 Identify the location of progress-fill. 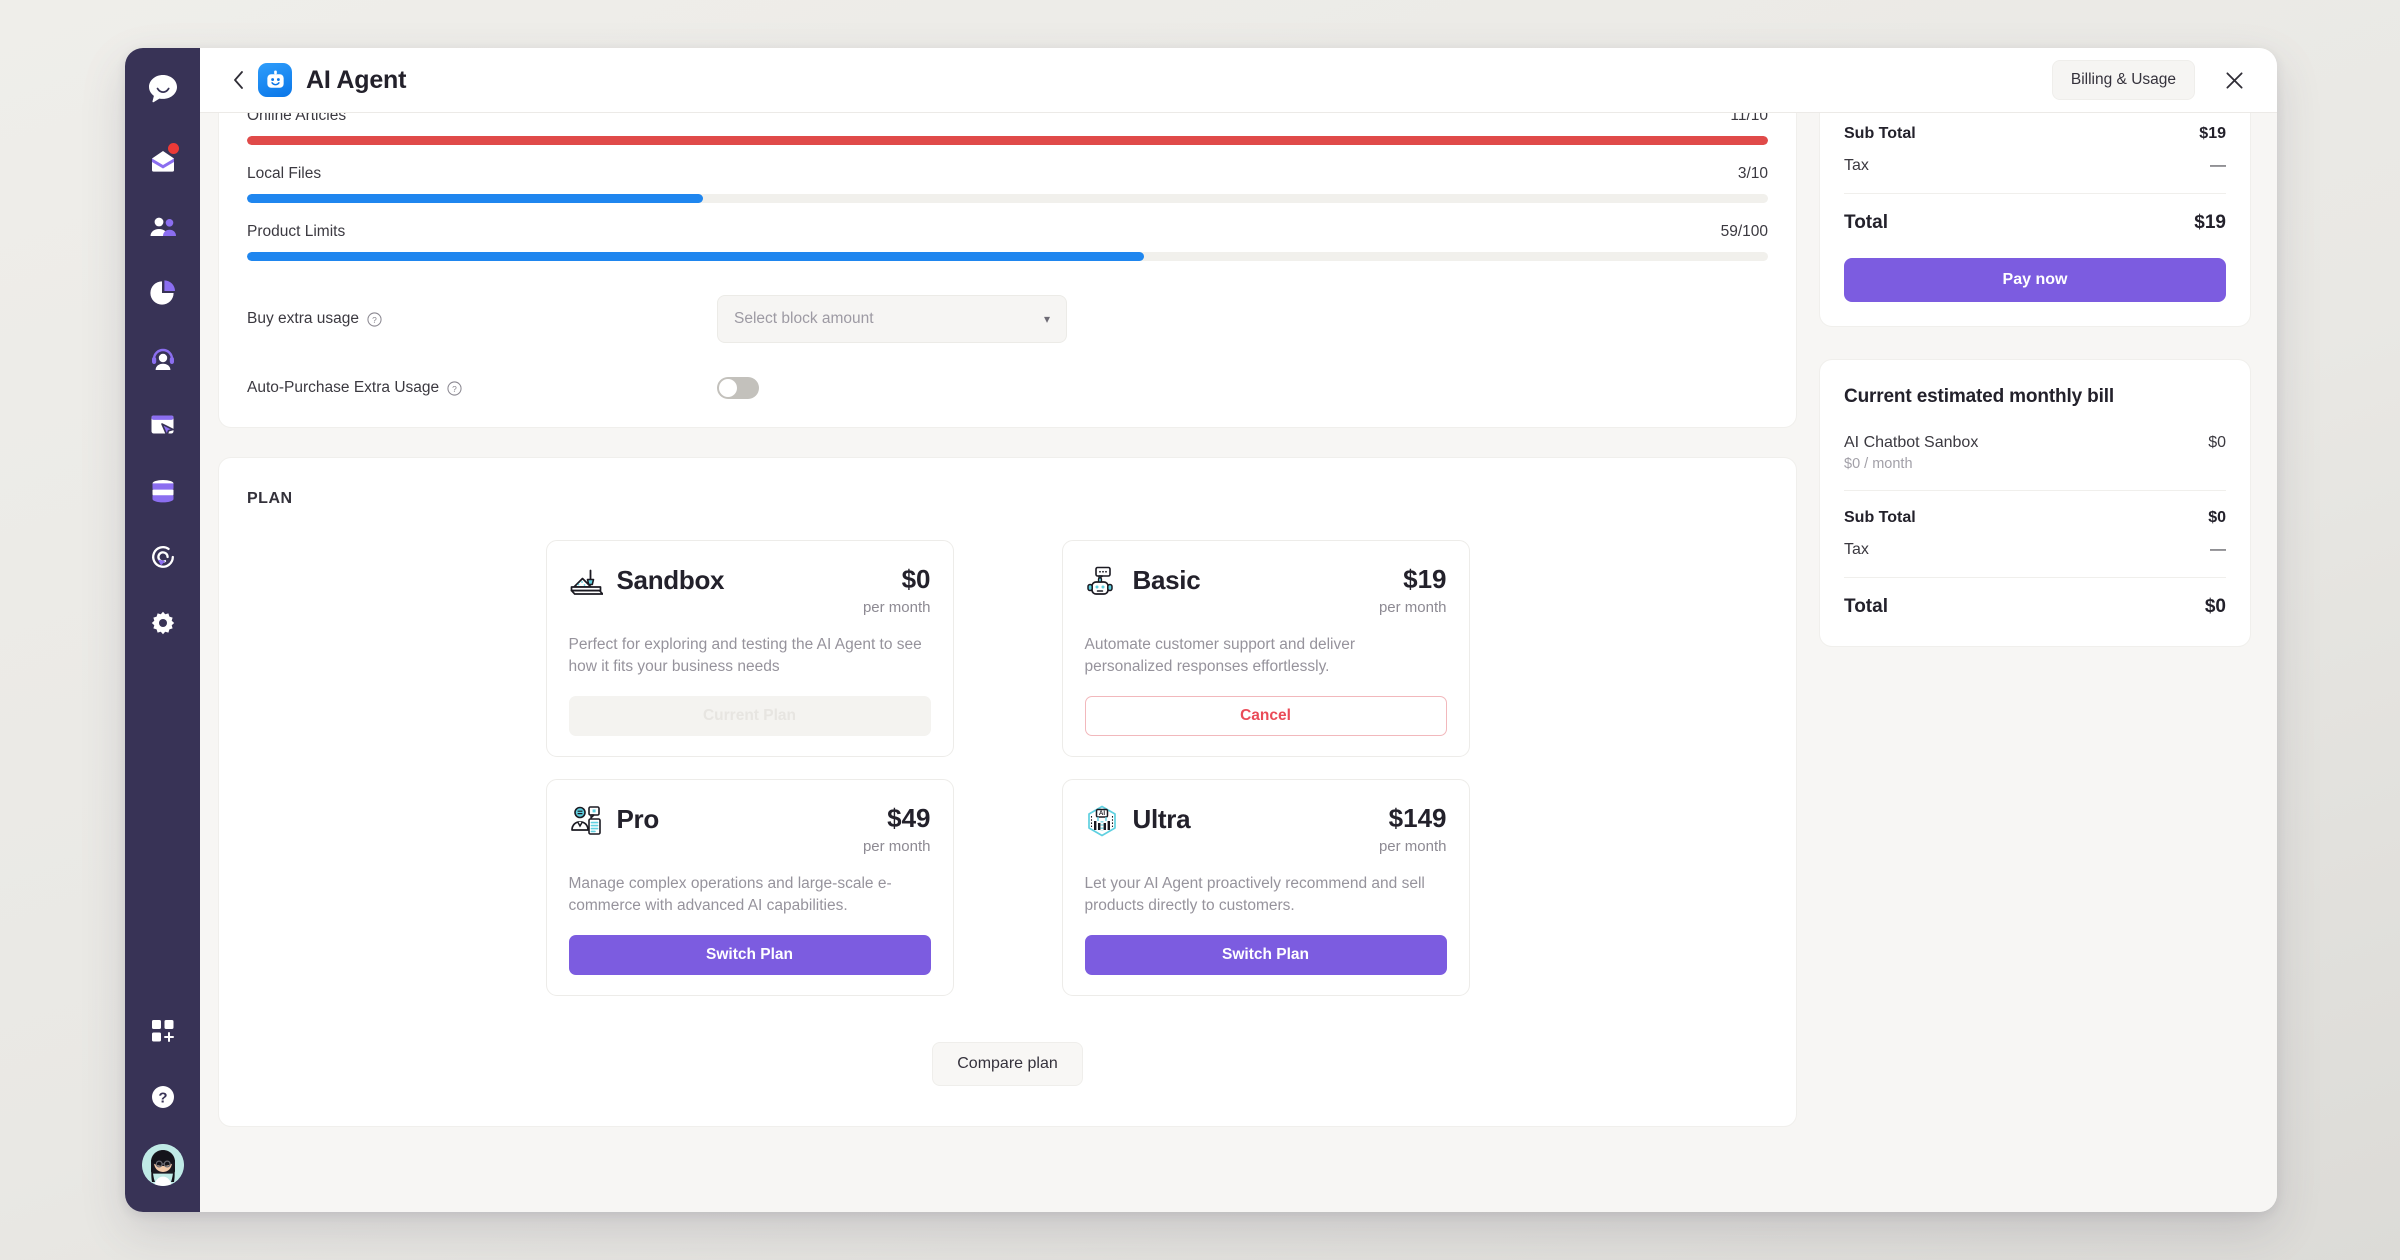
(696, 256).